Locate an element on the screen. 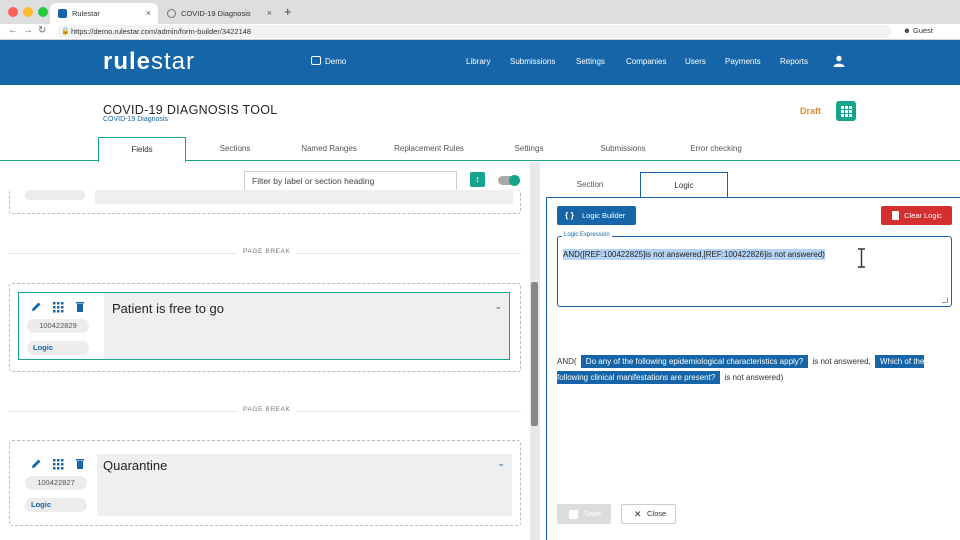 Image resolution: width=960 pixels, height=540 pixels. form-title: COVID-19 DIAGNOSIS TOOL is located at coordinates (190, 110).